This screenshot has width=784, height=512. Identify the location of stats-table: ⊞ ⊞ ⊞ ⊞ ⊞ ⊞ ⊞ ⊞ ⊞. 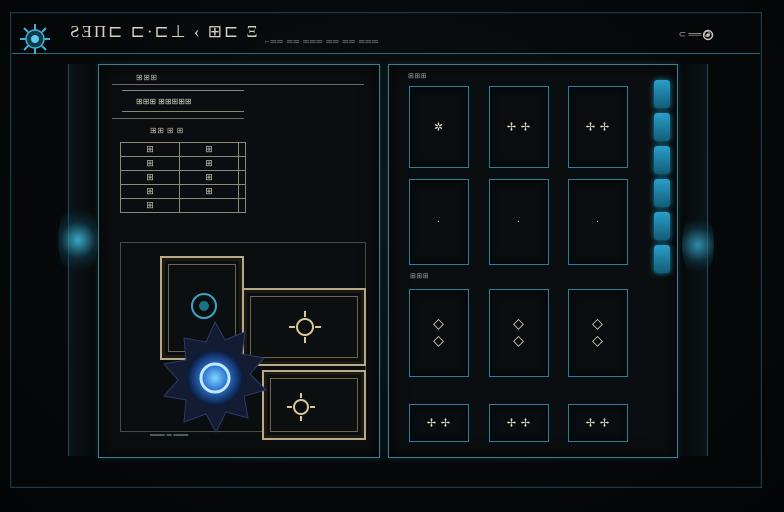
(182, 177).